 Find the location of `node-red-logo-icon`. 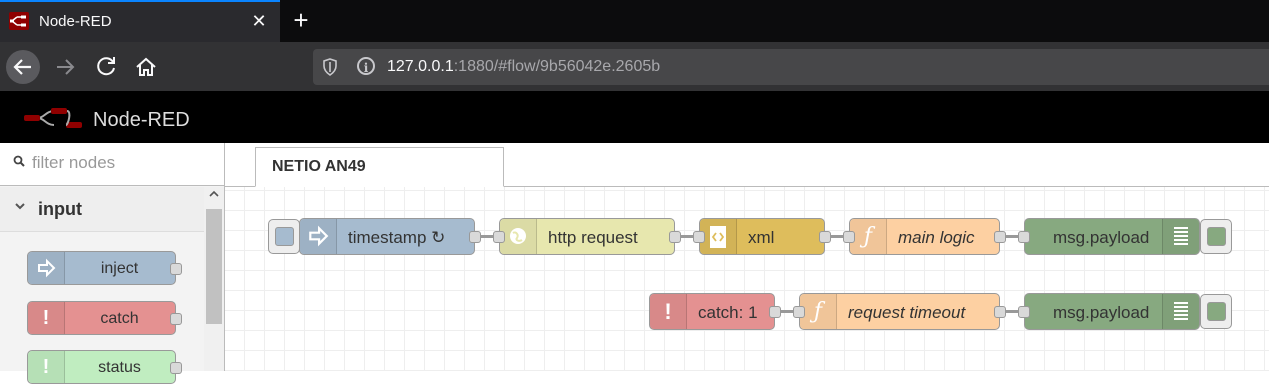

node-red-logo-icon is located at coordinates (53, 118).